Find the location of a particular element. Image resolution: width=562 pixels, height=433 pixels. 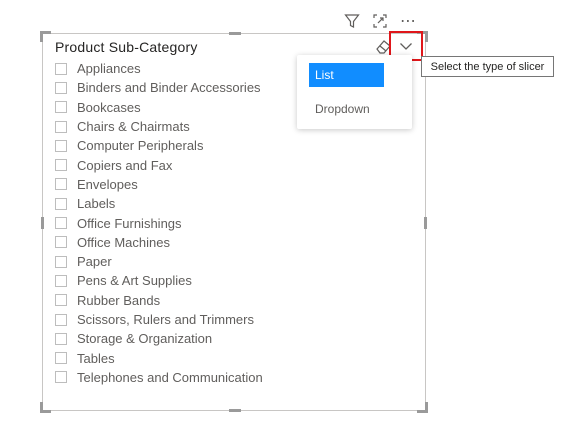

slicer-item: Office Furnishings is located at coordinates (159, 222).